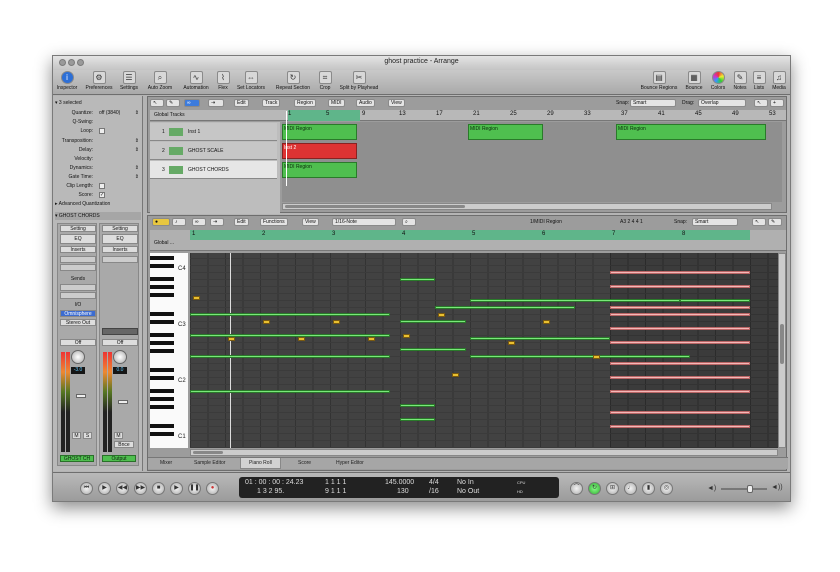 This screenshot has width=840, height=572. What do you see at coordinates (434, 491) in the screenshot?
I see `division: /16` at bounding box center [434, 491].